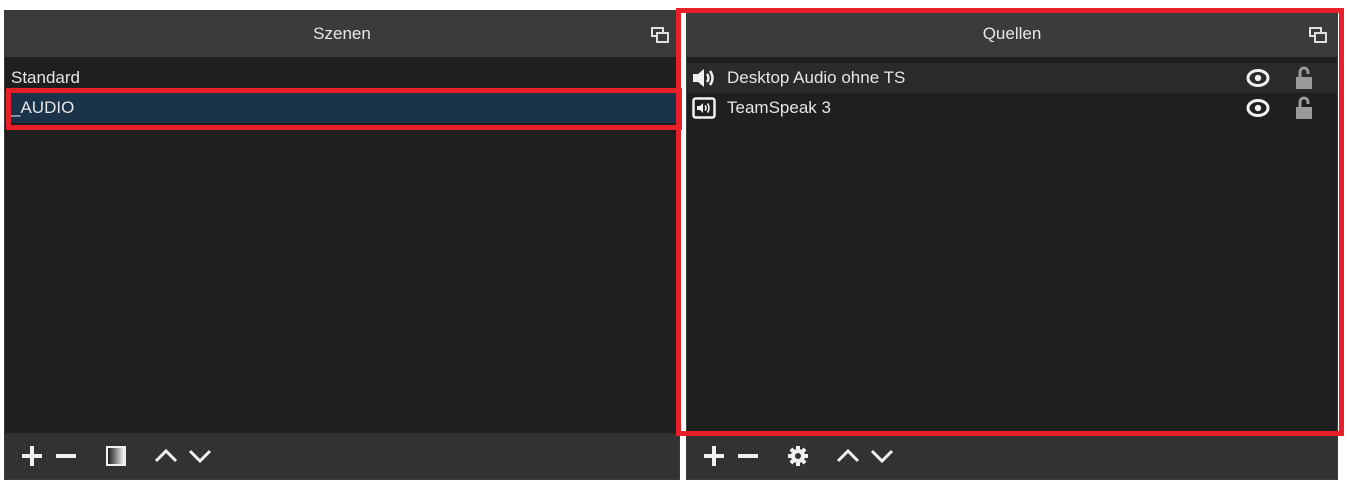  I want to click on scenes-dock-header: Szenen, so click(342, 34).